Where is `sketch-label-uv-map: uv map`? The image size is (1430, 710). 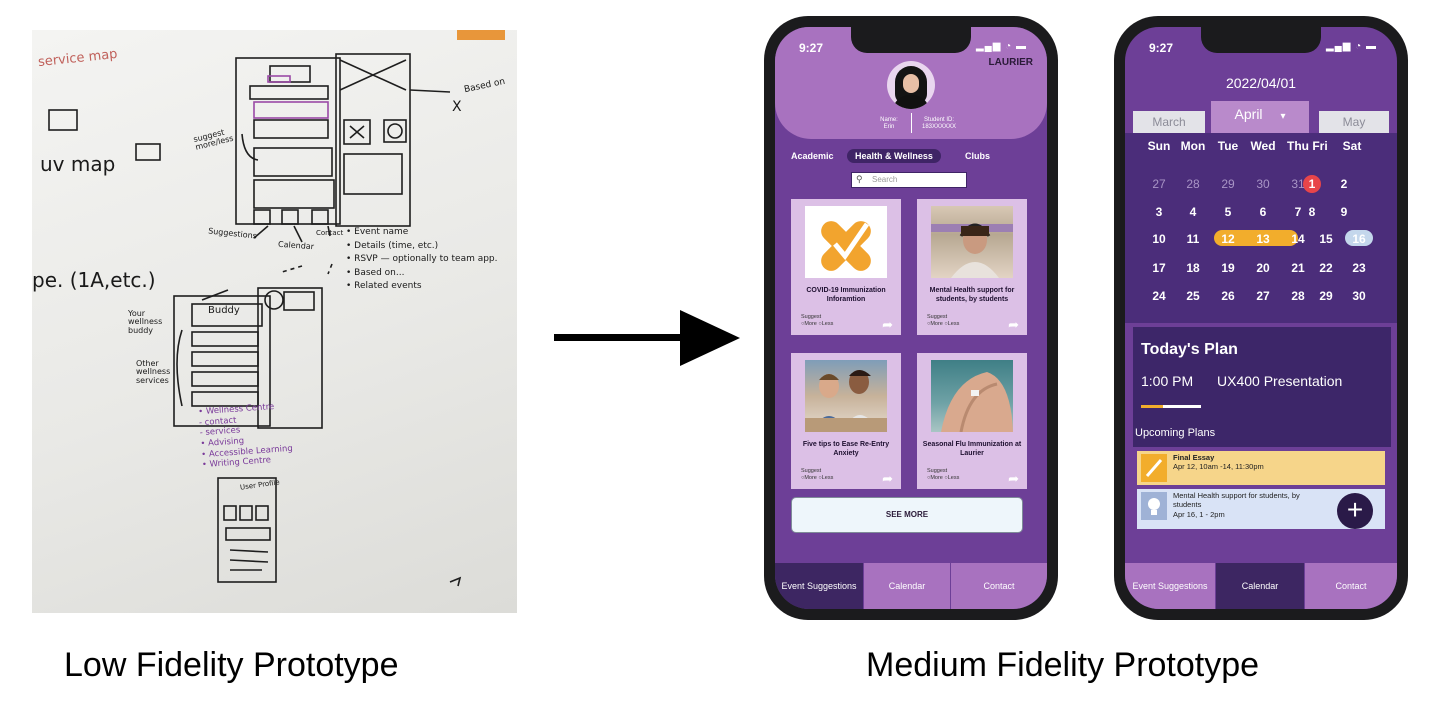 sketch-label-uv-map: uv map is located at coordinates (78, 164).